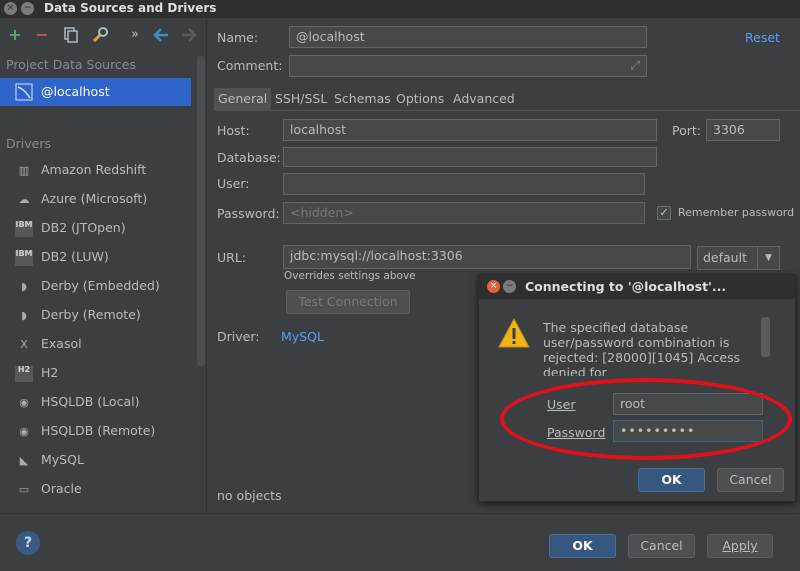  What do you see at coordinates (768, 258) in the screenshot?
I see `chevron-down-icon: ▼` at bounding box center [768, 258].